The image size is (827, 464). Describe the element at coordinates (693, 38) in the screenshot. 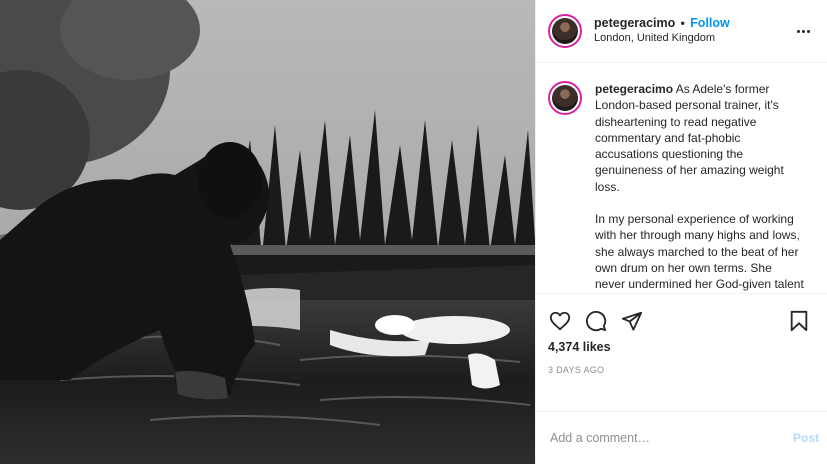

I see `post-location: London, United Kingdom` at that location.